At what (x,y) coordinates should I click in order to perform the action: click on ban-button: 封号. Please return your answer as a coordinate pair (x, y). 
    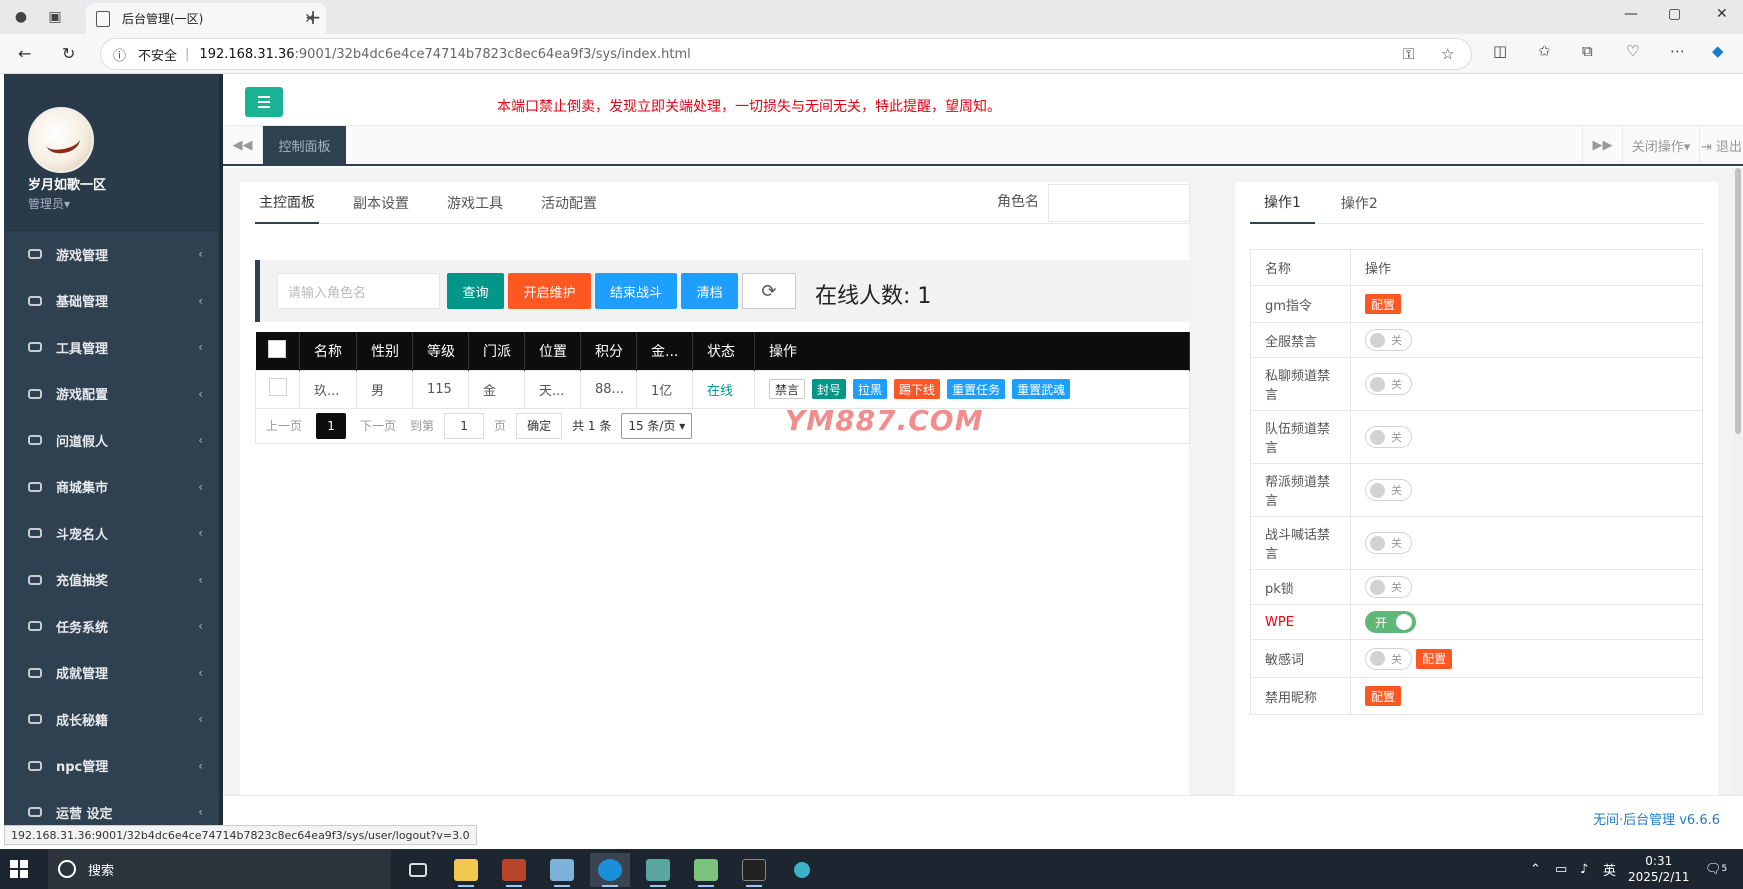
    Looking at the image, I should click on (829, 389).